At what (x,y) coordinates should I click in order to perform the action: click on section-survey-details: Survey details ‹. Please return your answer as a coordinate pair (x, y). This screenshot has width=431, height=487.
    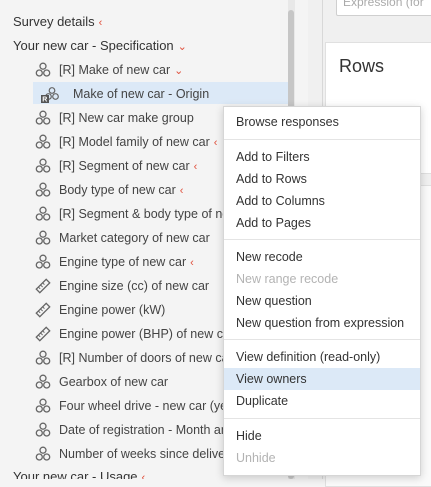
    Looking at the image, I should click on (57, 22).